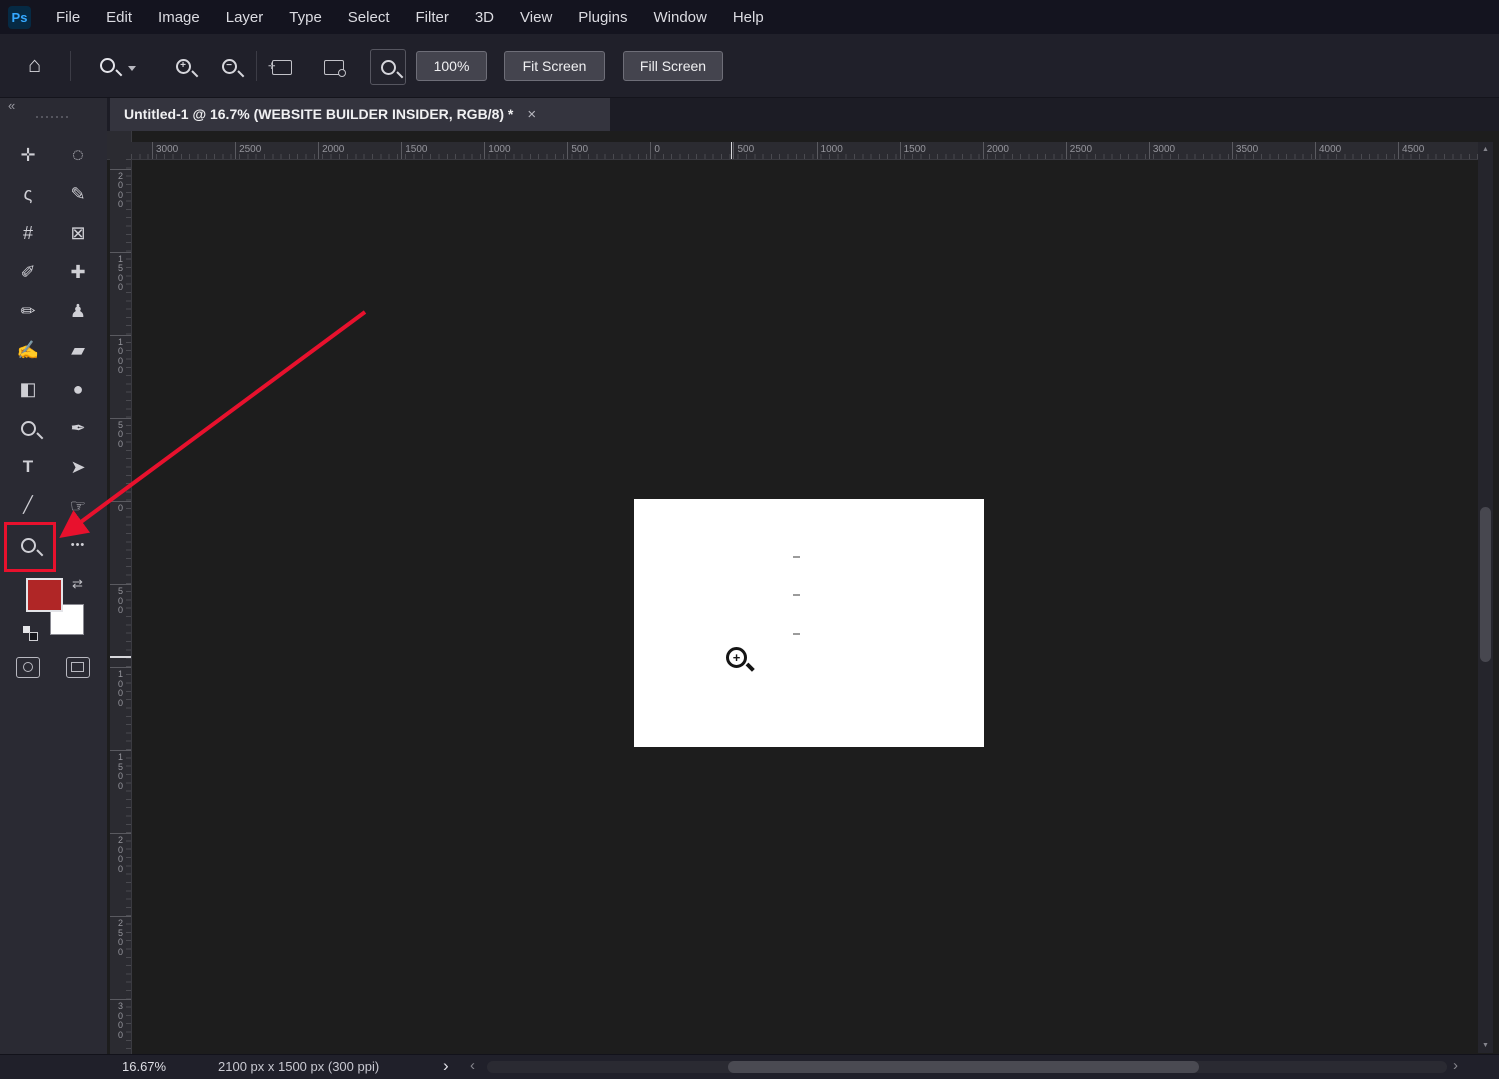 Image resolution: width=1499 pixels, height=1079 pixels. Describe the element at coordinates (1455, 1065) in the screenshot. I see `scroll-right-icon: ›` at that location.